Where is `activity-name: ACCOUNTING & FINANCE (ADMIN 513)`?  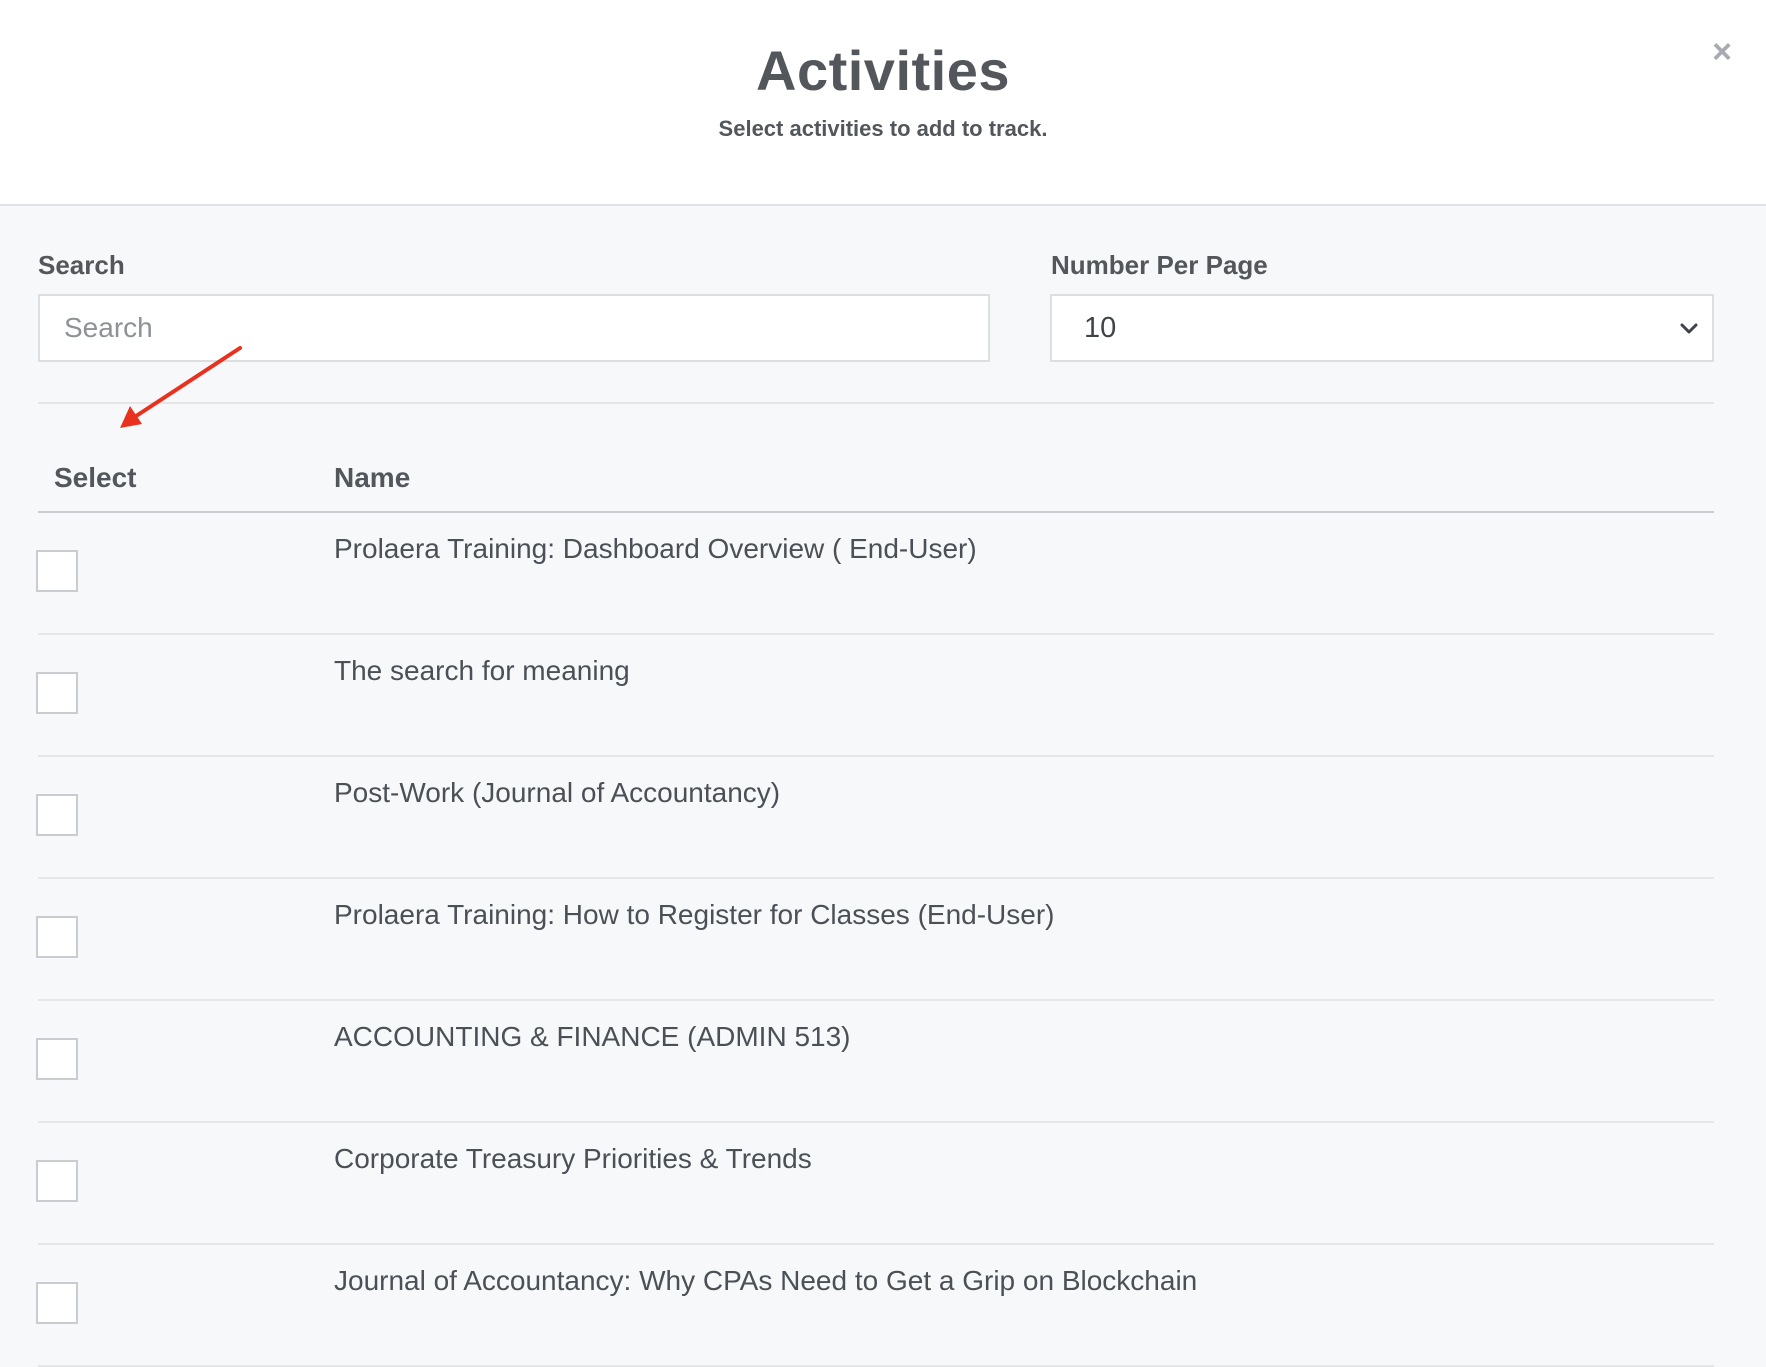 activity-name: ACCOUNTING & FINANCE (ADMIN 513) is located at coordinates (592, 1036).